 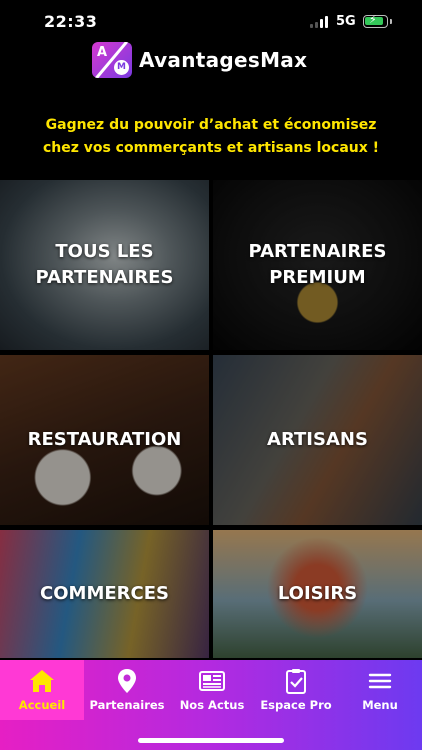 I want to click on battery-icon: ⚡, so click(x=375, y=20).